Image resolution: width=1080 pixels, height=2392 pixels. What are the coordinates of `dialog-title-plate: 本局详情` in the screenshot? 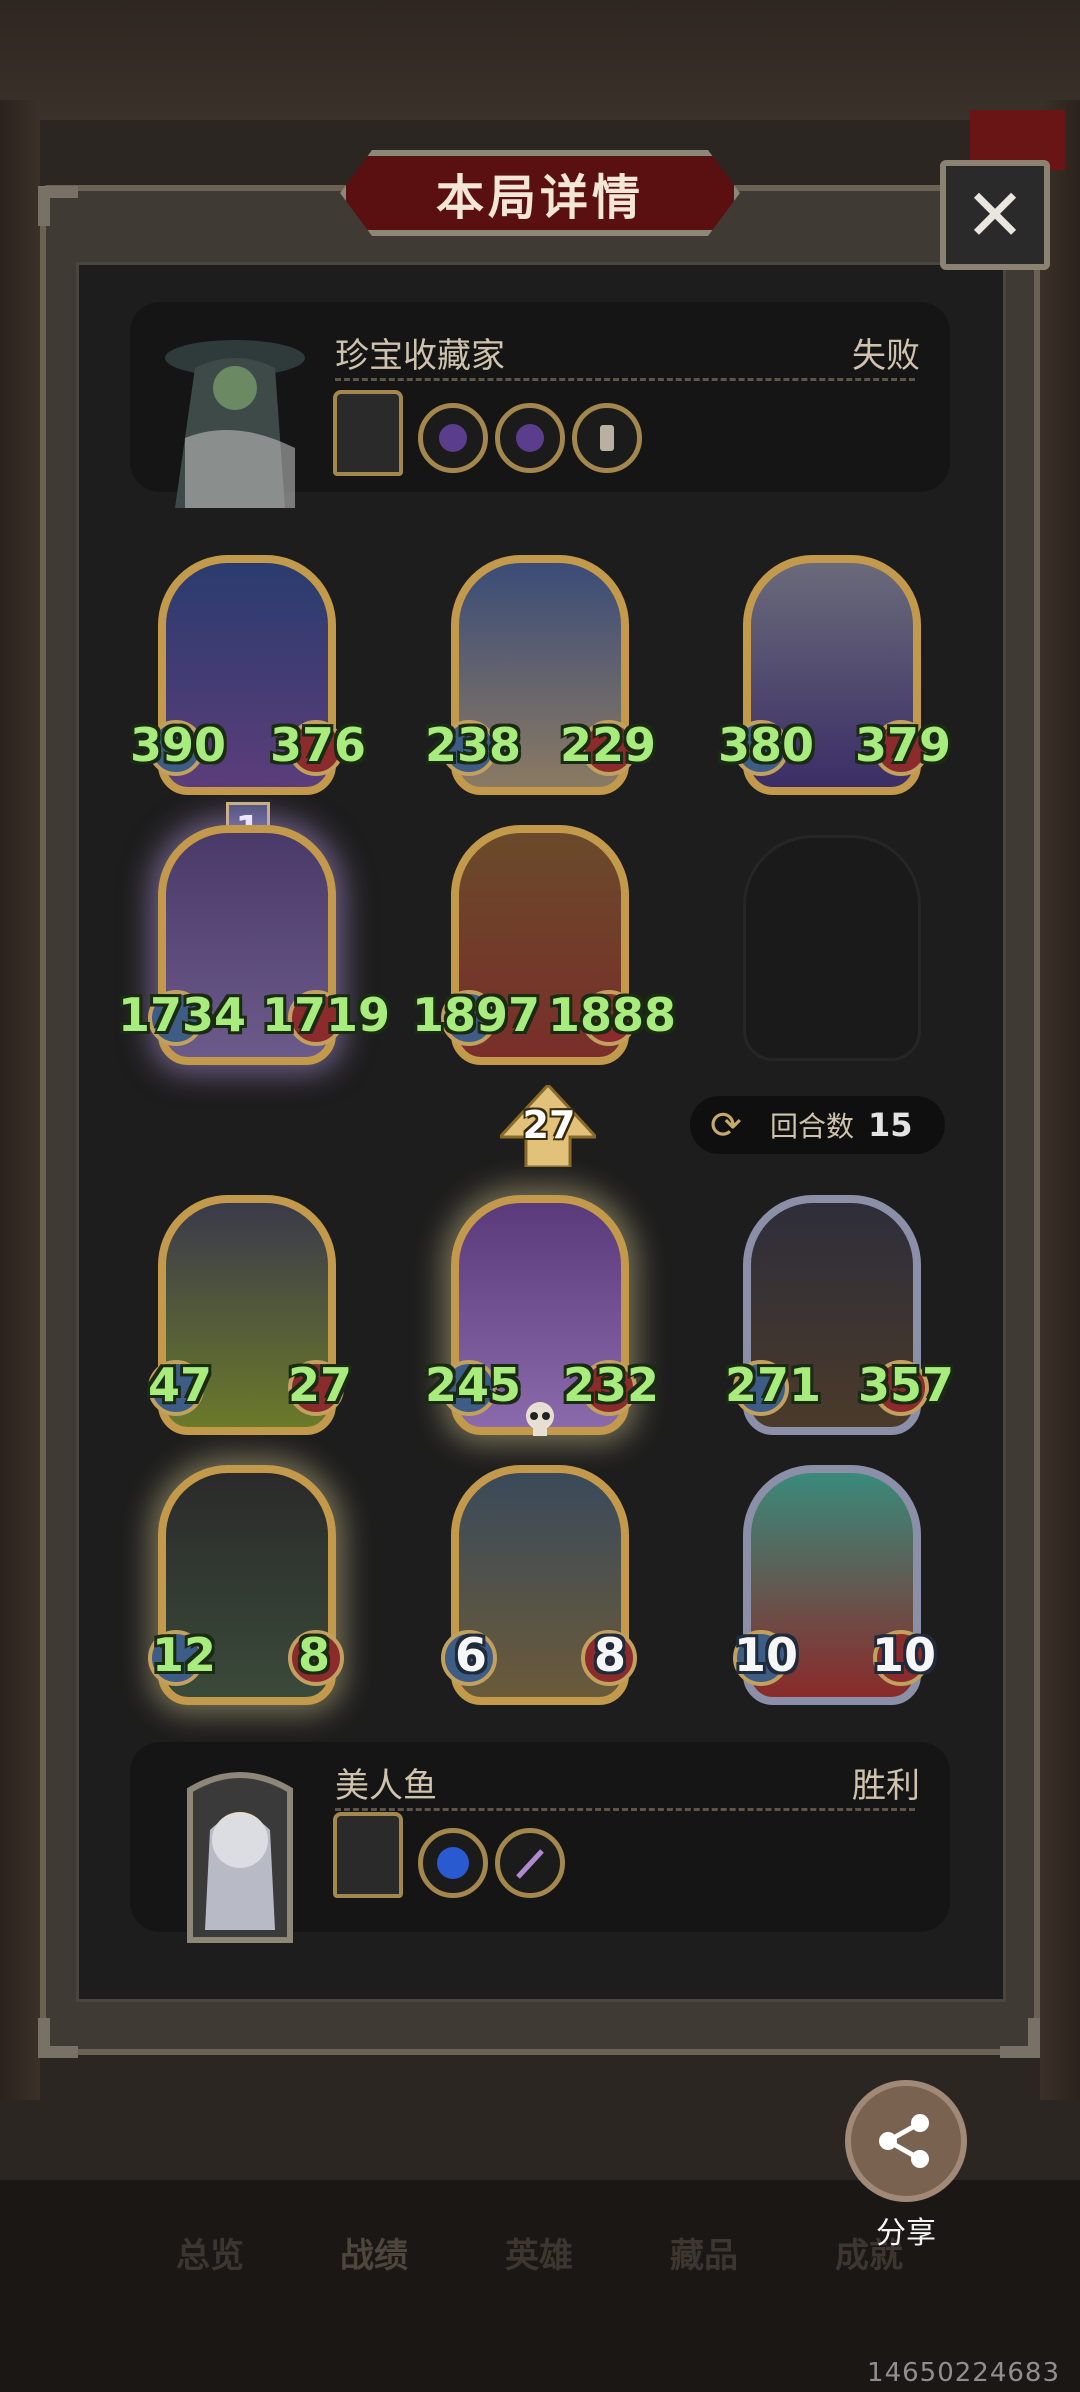 It's located at (540, 193).